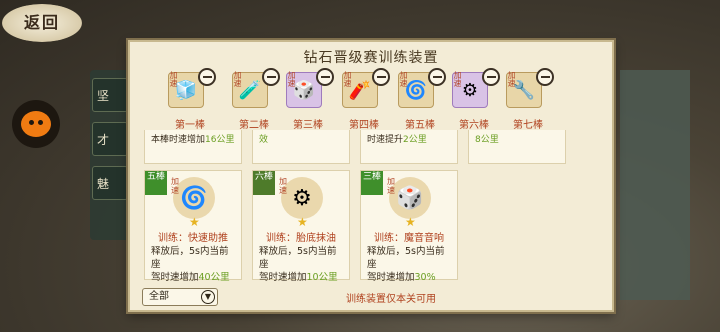 Image resolution: width=720 pixels, height=332 pixels. I want to click on device-card: 六棒 ⚙ 加速 ★ 训练：胎底抹油 释放后，5s内当前座 驾时速增加10公里, so click(301, 226).